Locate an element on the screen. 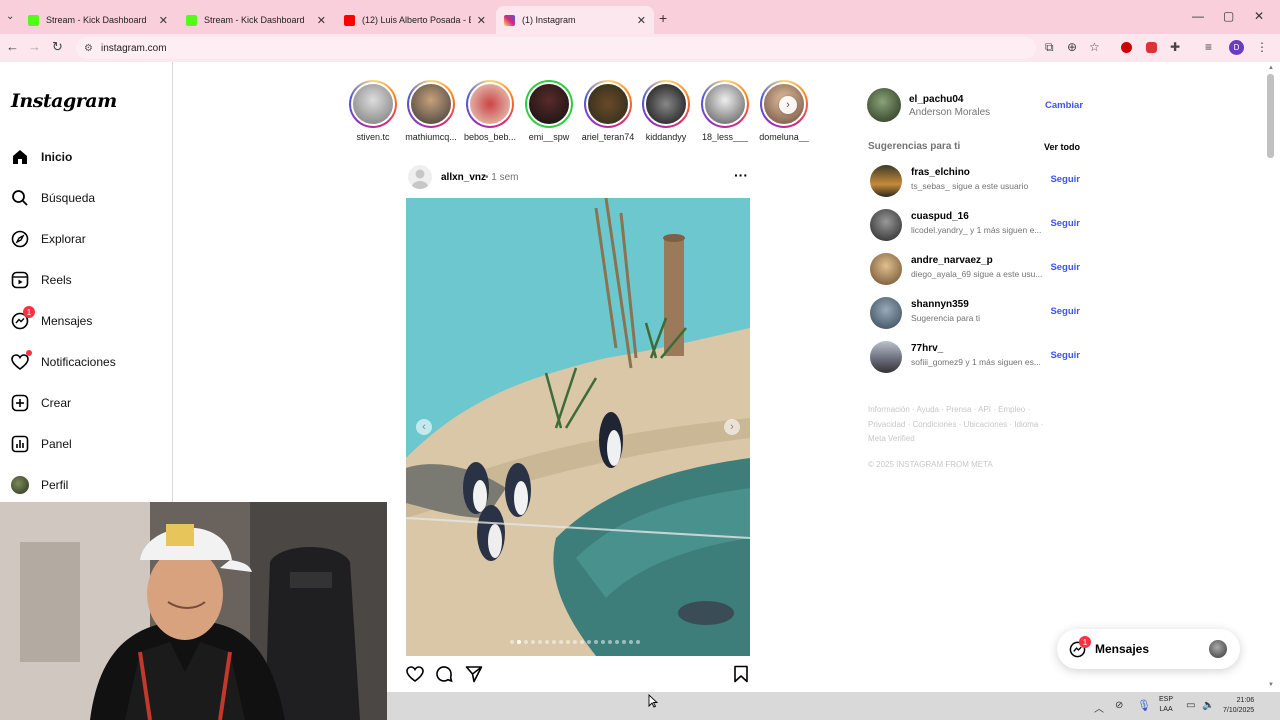 This screenshot has height=720, width=1280. messages-pill: 1 Mensajes is located at coordinates (1148, 649).